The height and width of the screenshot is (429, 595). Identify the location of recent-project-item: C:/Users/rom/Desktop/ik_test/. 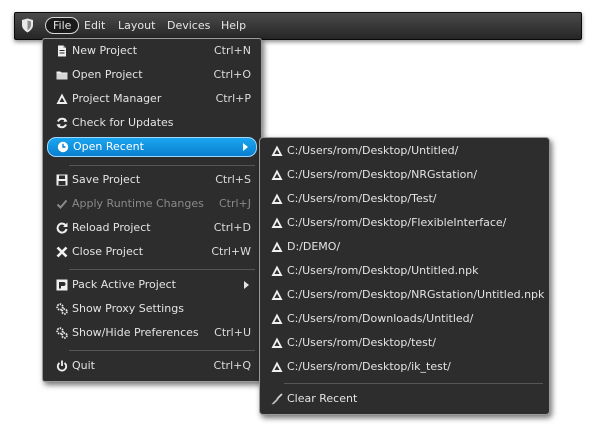
(404, 367).